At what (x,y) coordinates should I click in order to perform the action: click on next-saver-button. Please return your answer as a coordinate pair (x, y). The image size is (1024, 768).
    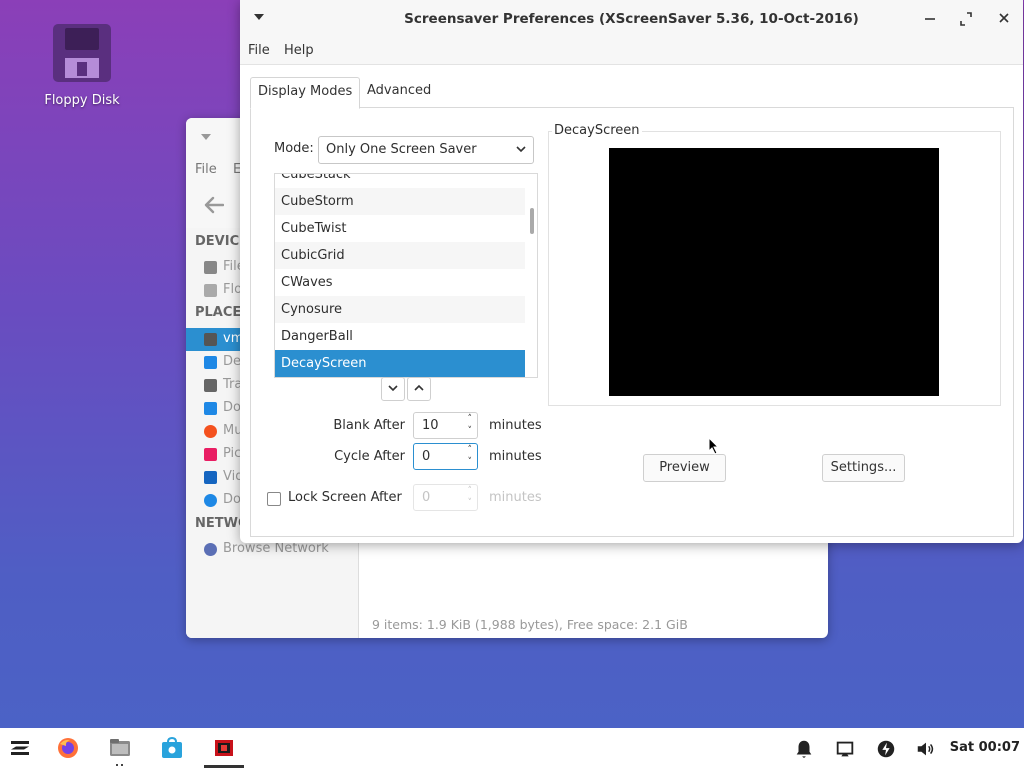
    Looking at the image, I should click on (393, 389).